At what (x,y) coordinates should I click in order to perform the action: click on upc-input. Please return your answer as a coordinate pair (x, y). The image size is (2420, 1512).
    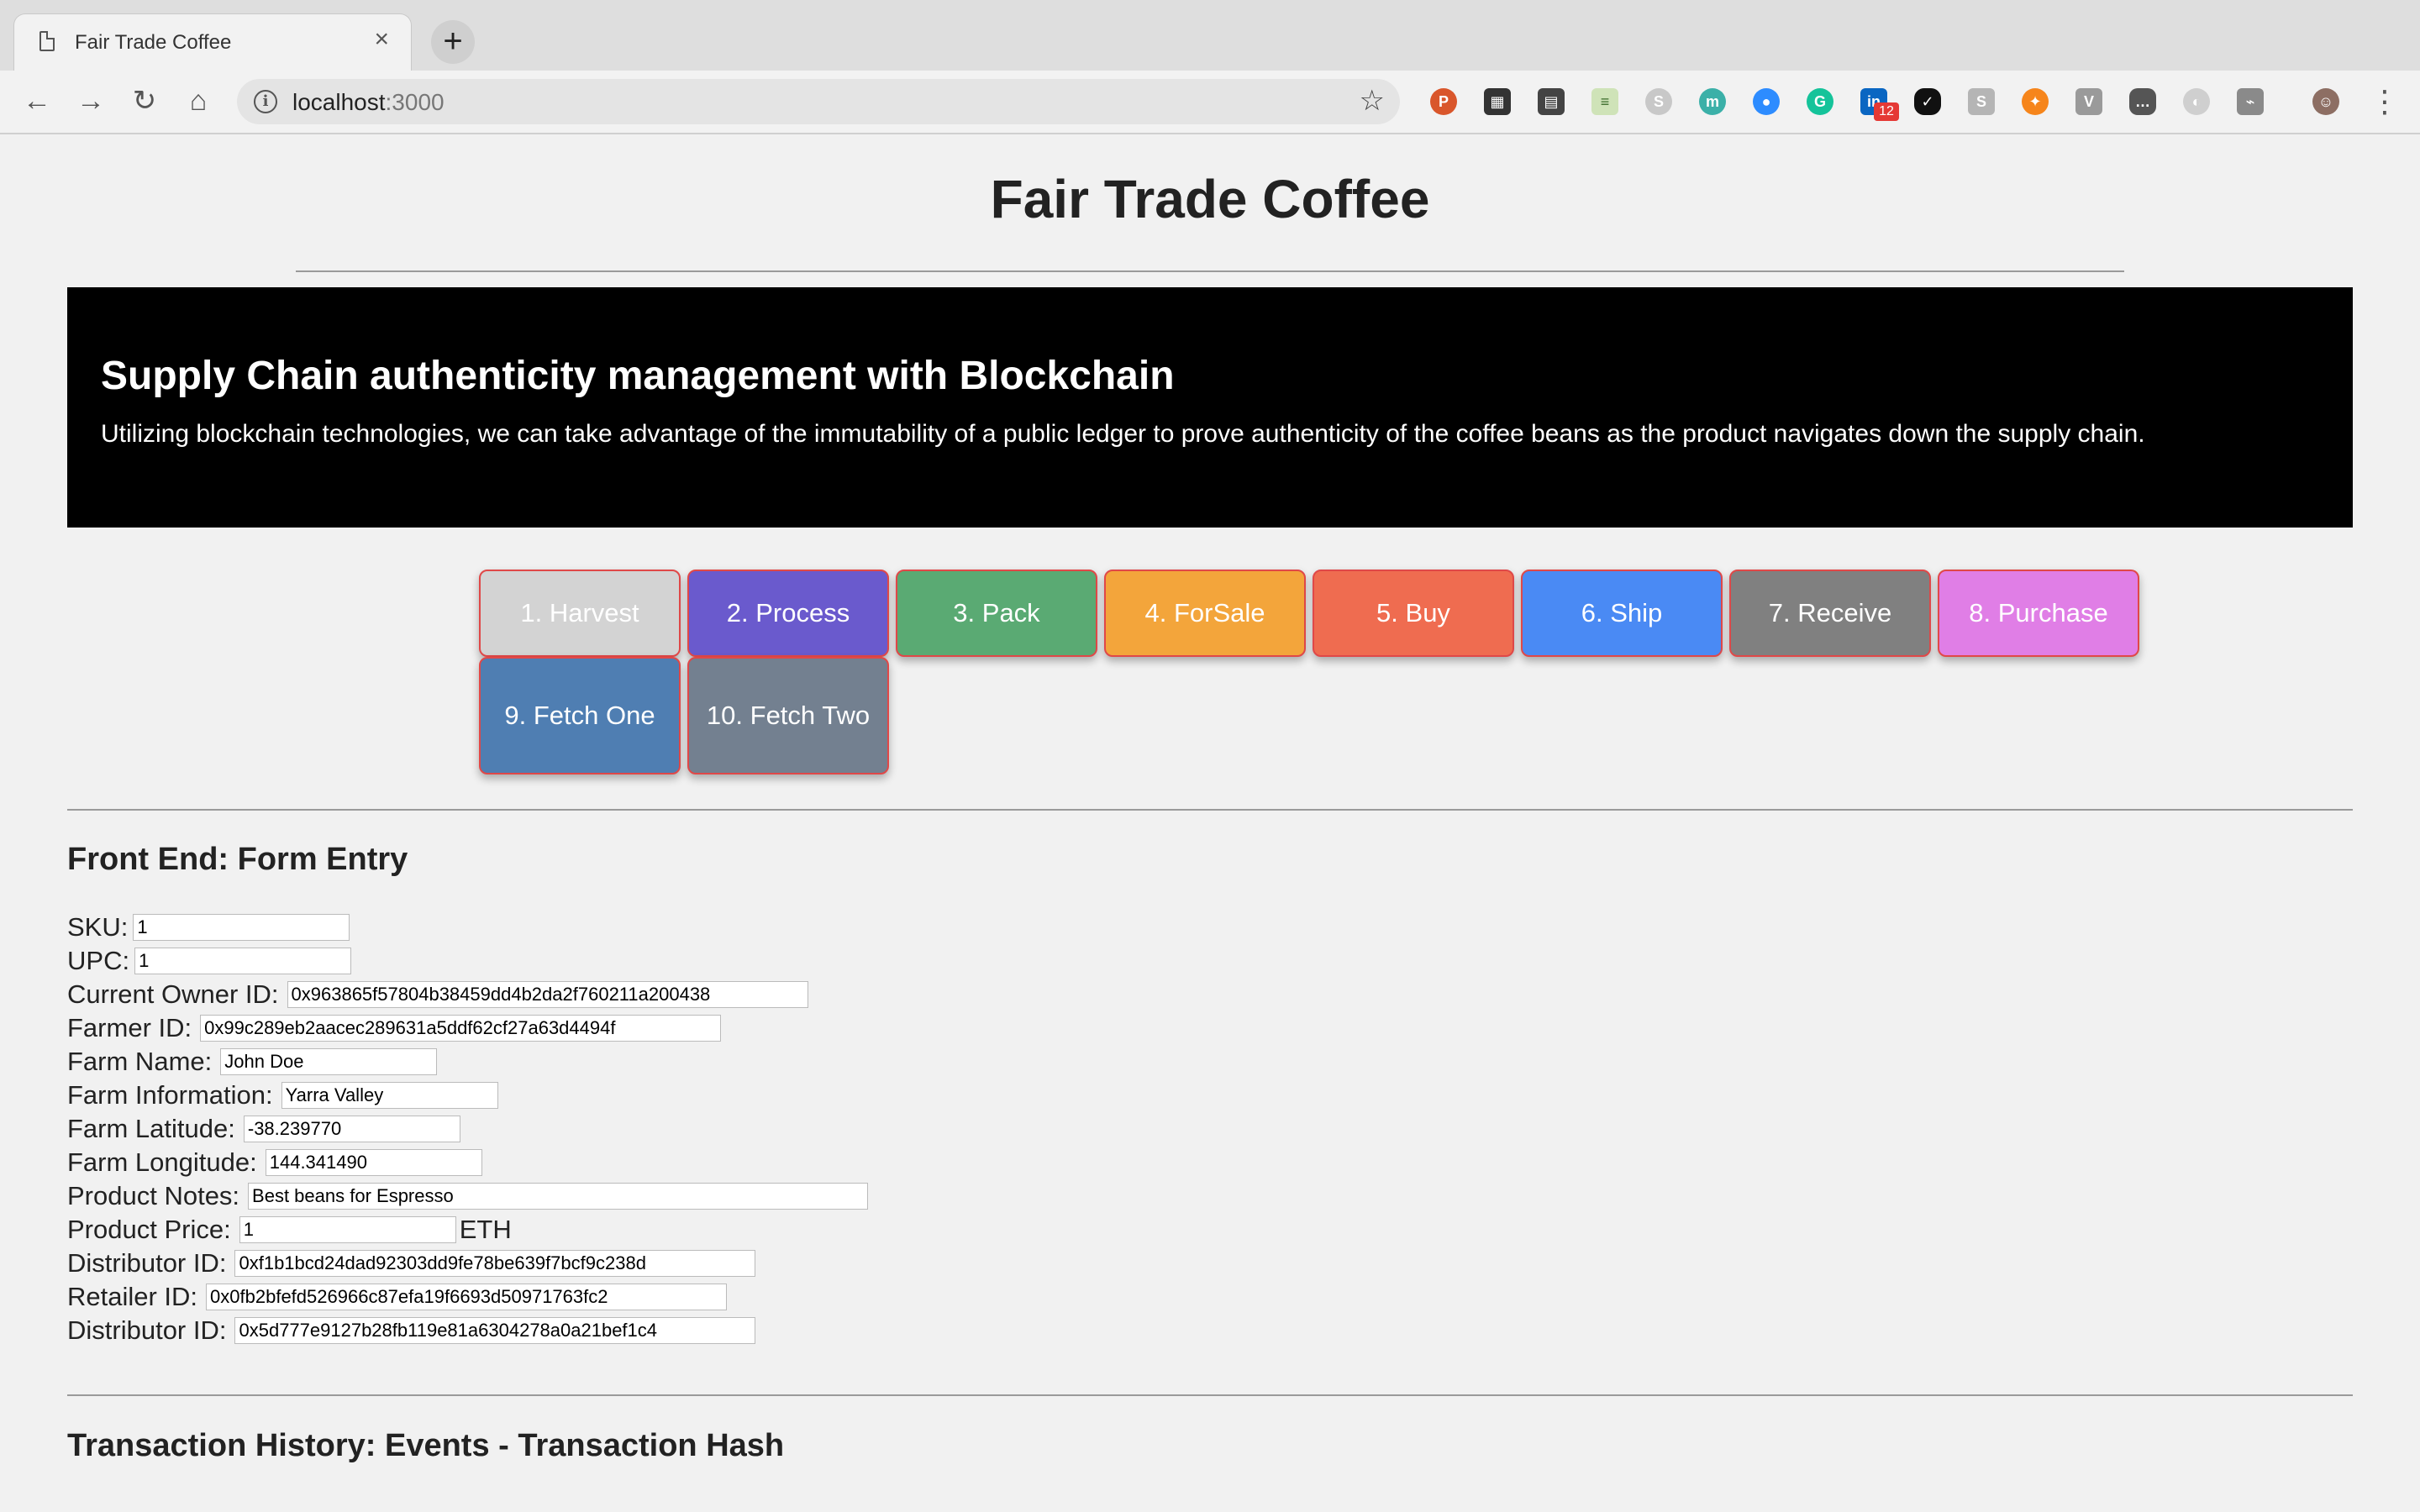
    Looking at the image, I should click on (243, 961).